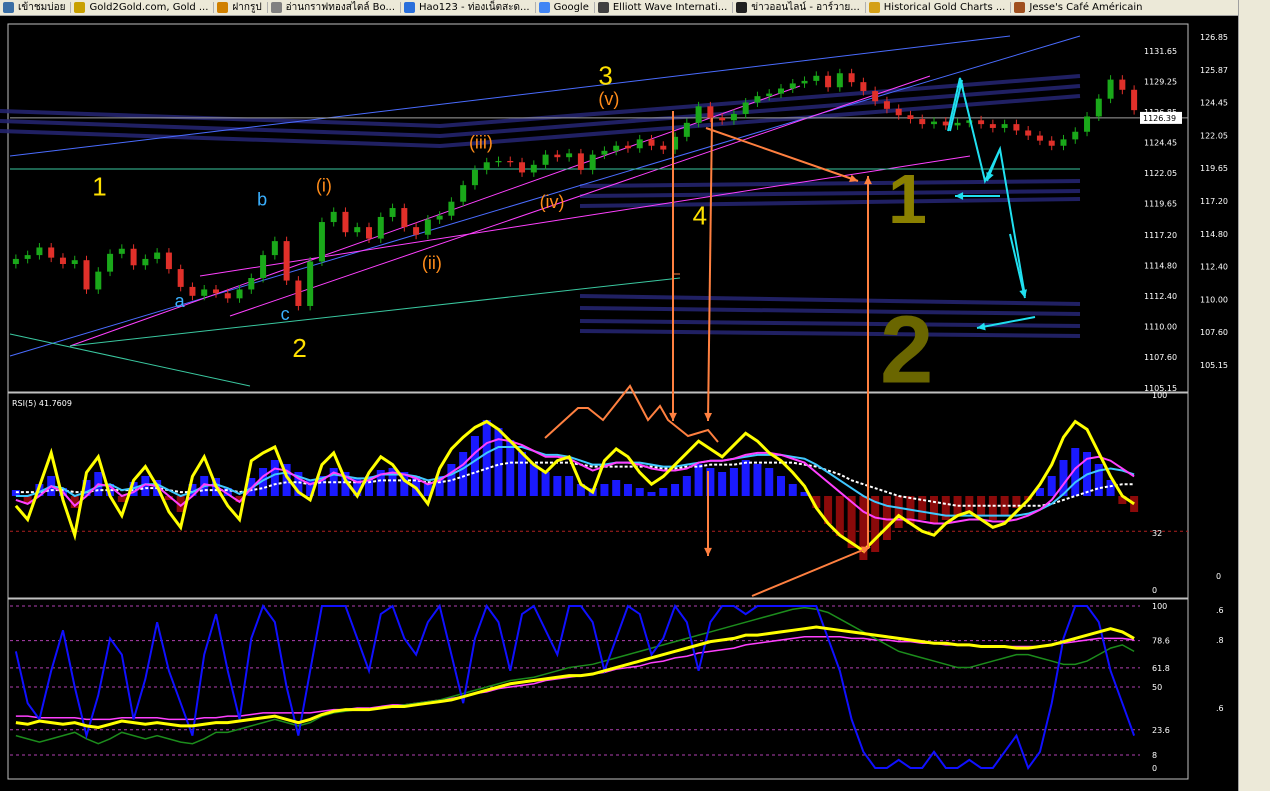 Image resolution: width=1270 pixels, height=791 pixels. I want to click on bookmark-item: ฝากรูป, so click(240, 7).